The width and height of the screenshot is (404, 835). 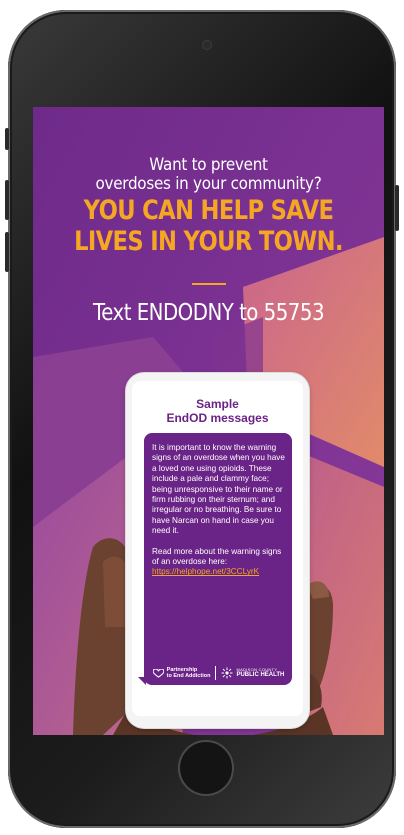 What do you see at coordinates (7, 200) in the screenshot?
I see `volume-up-button` at bounding box center [7, 200].